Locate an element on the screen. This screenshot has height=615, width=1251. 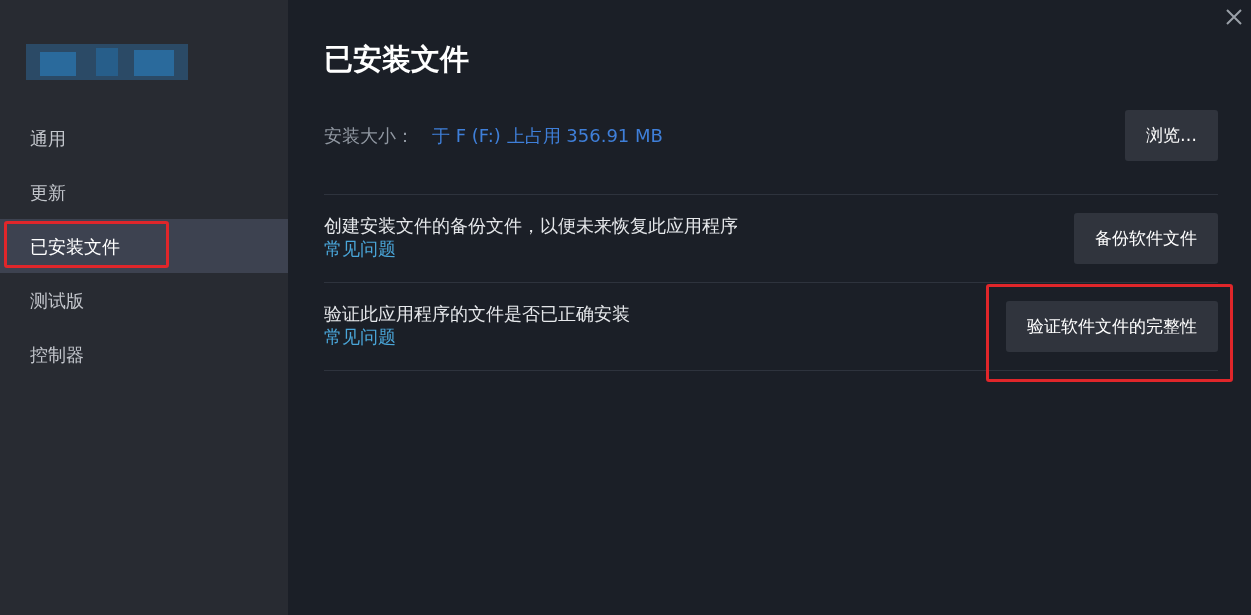
action-description: 验证此应用程序的文件是否已正确安装 is located at coordinates (477, 314).